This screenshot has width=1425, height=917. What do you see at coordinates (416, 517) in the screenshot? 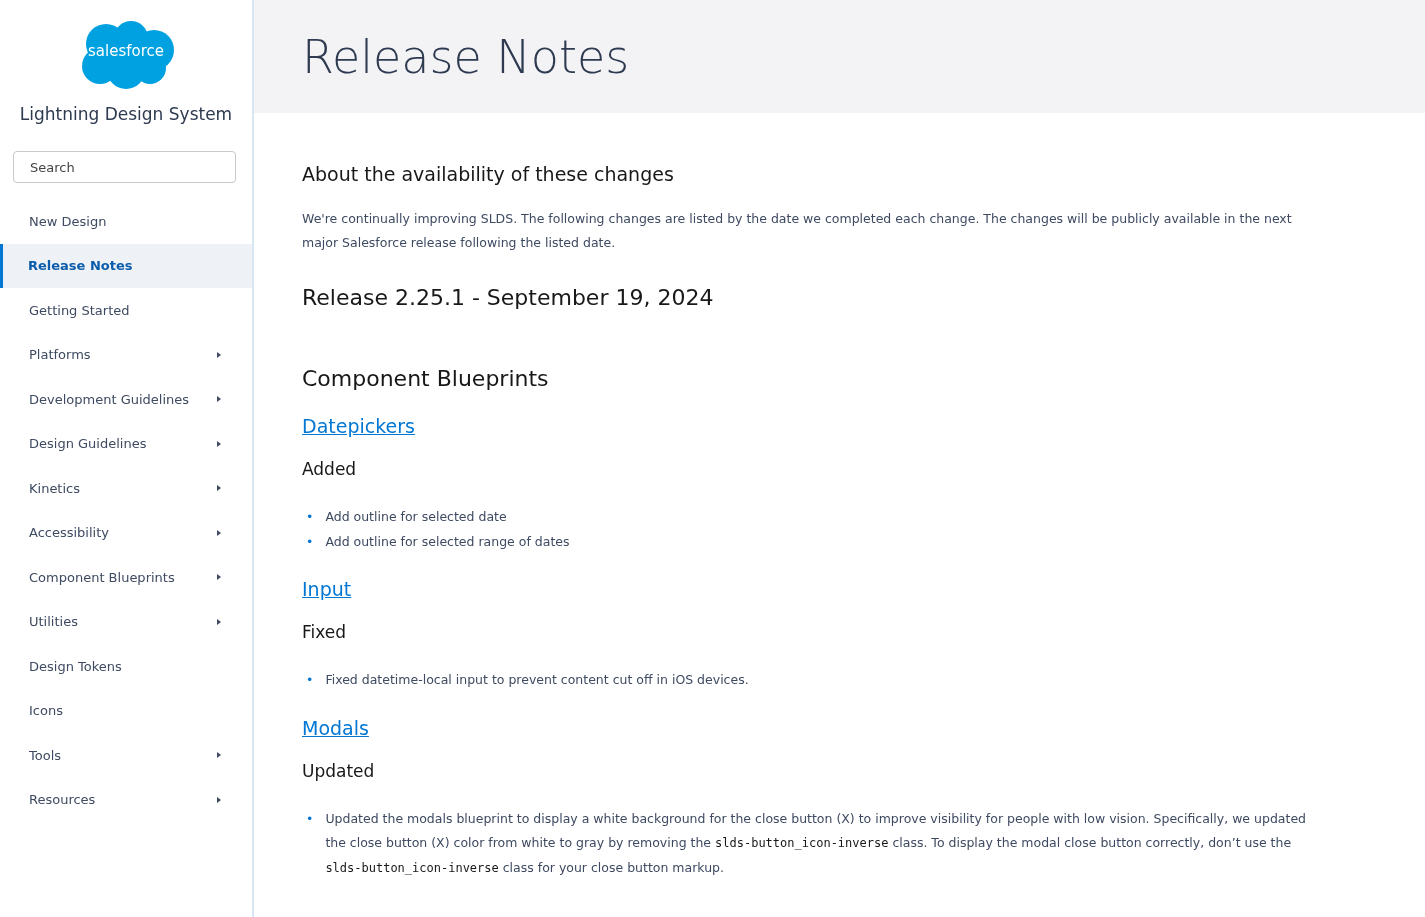
I see `change-item: Add outline for selected date` at bounding box center [416, 517].